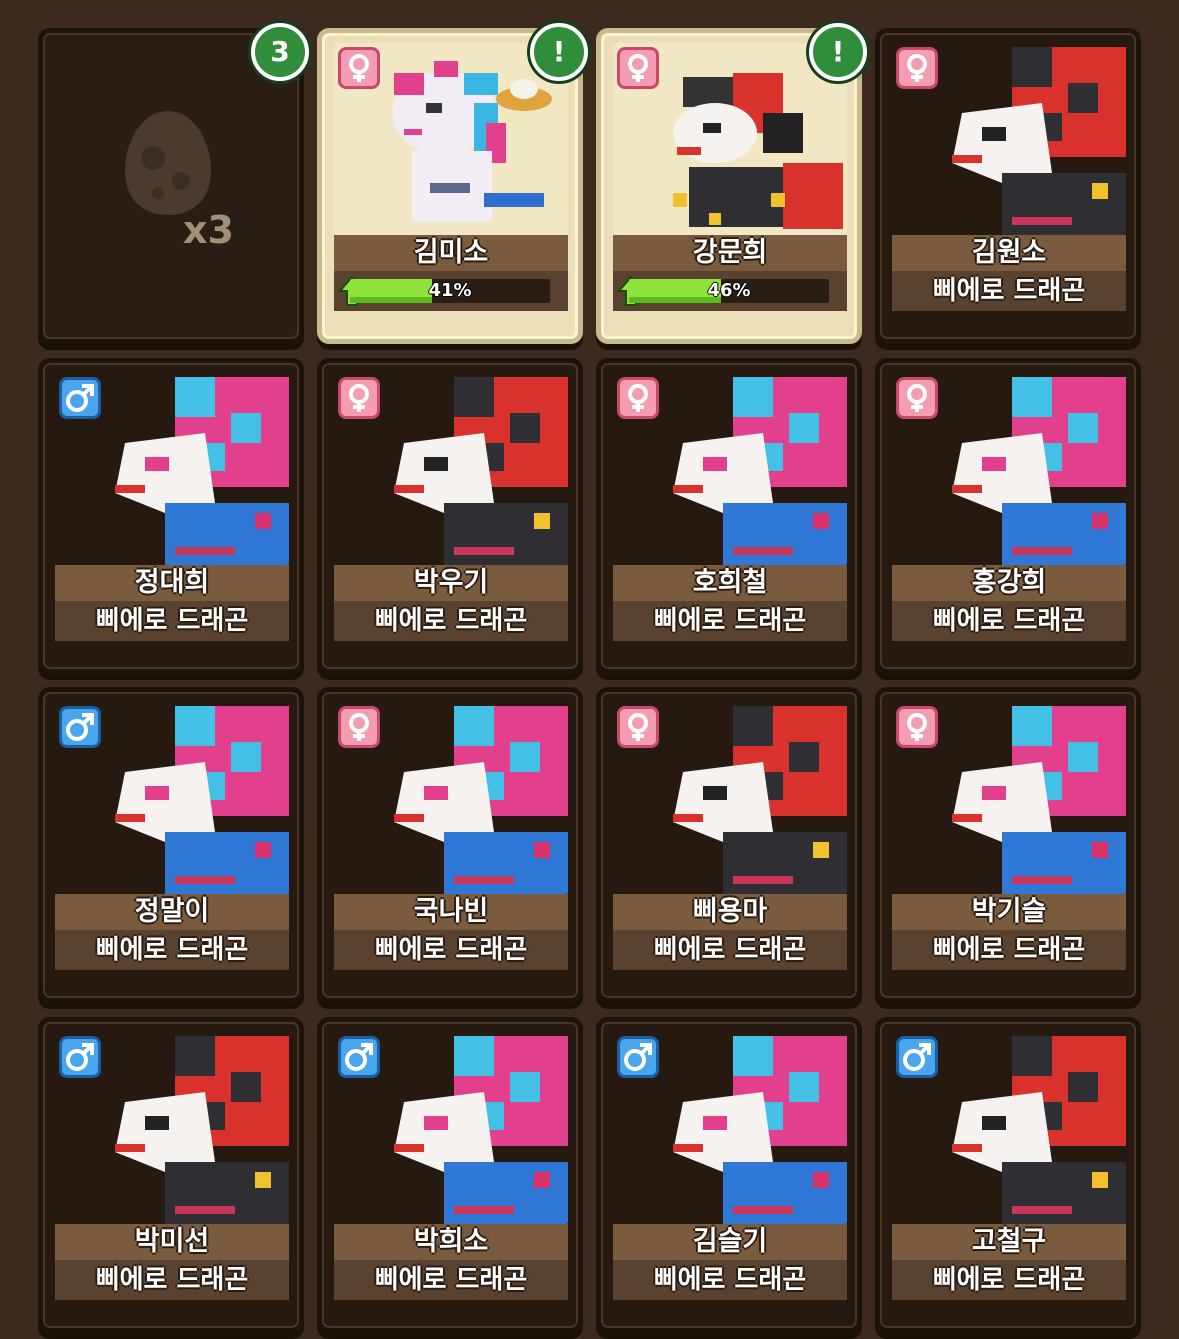 The width and height of the screenshot is (1179, 1339). Describe the element at coordinates (729, 516) in the screenshot. I see `dragon-card: 호희철 삐에로 드래곤` at that location.